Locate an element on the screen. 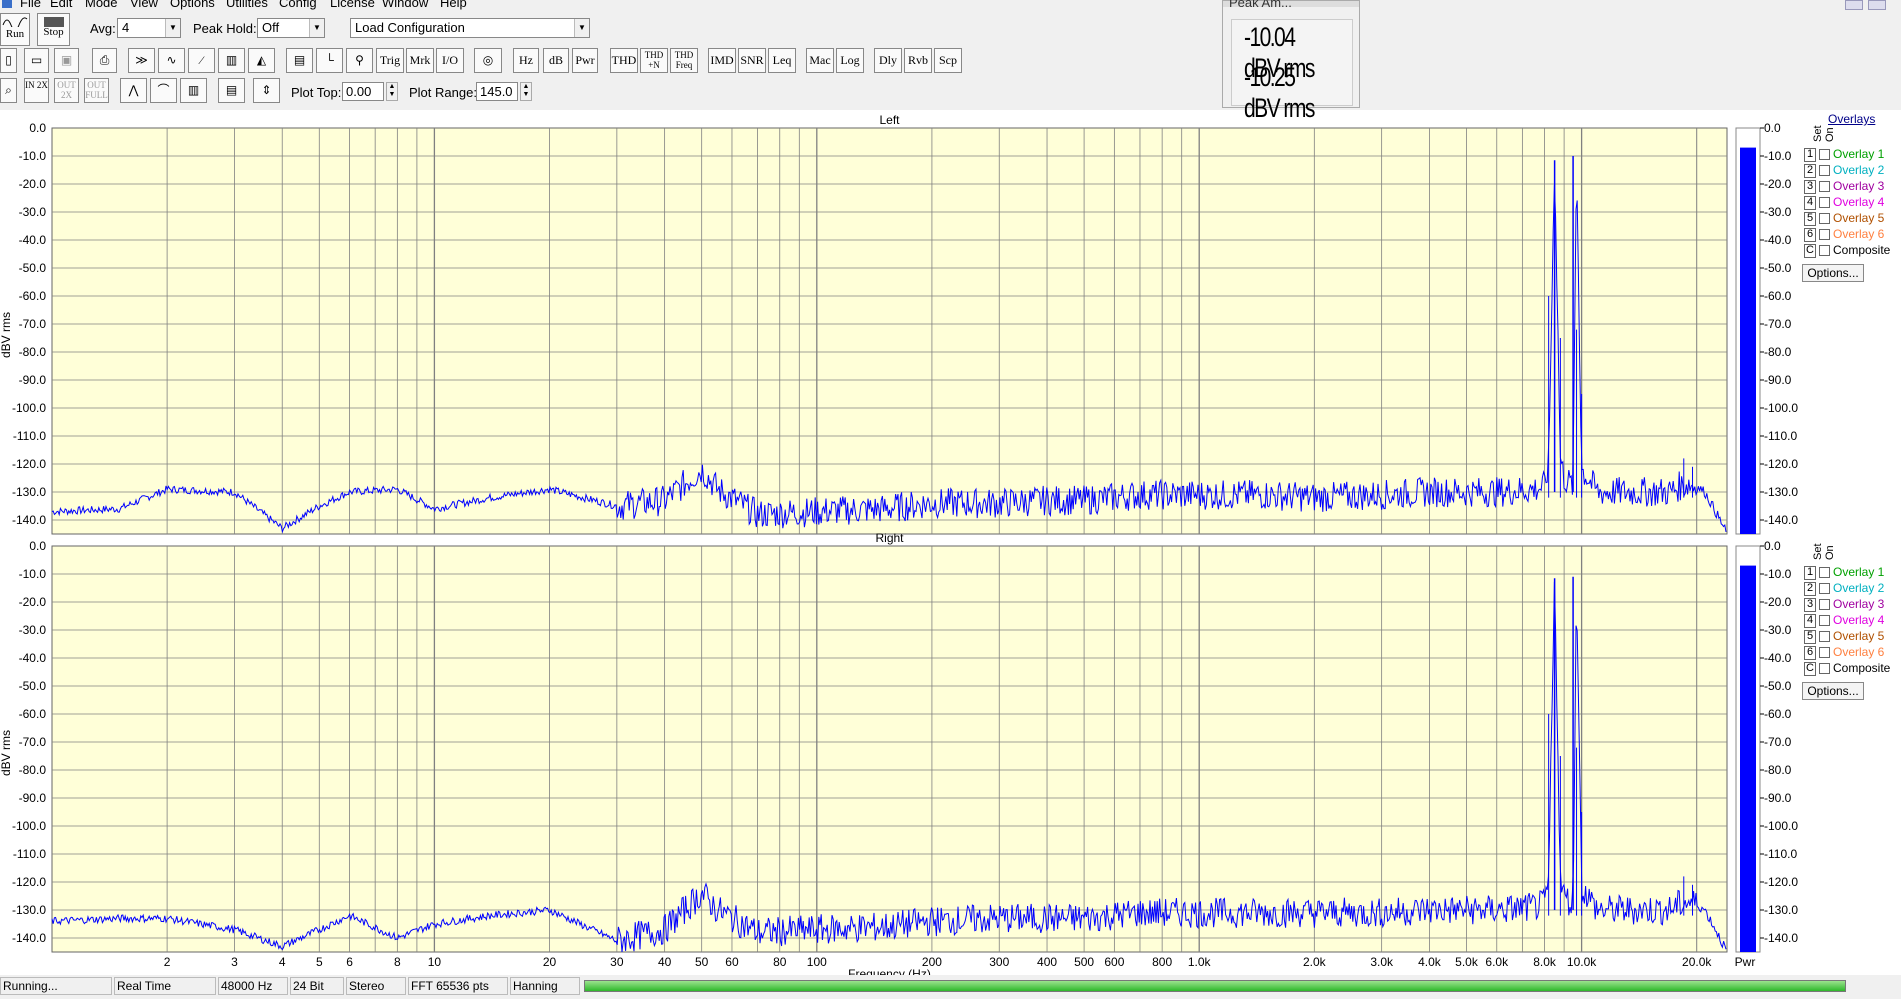 This screenshot has width=1901, height=999. pwr-button: Pwr is located at coordinates (585, 60).